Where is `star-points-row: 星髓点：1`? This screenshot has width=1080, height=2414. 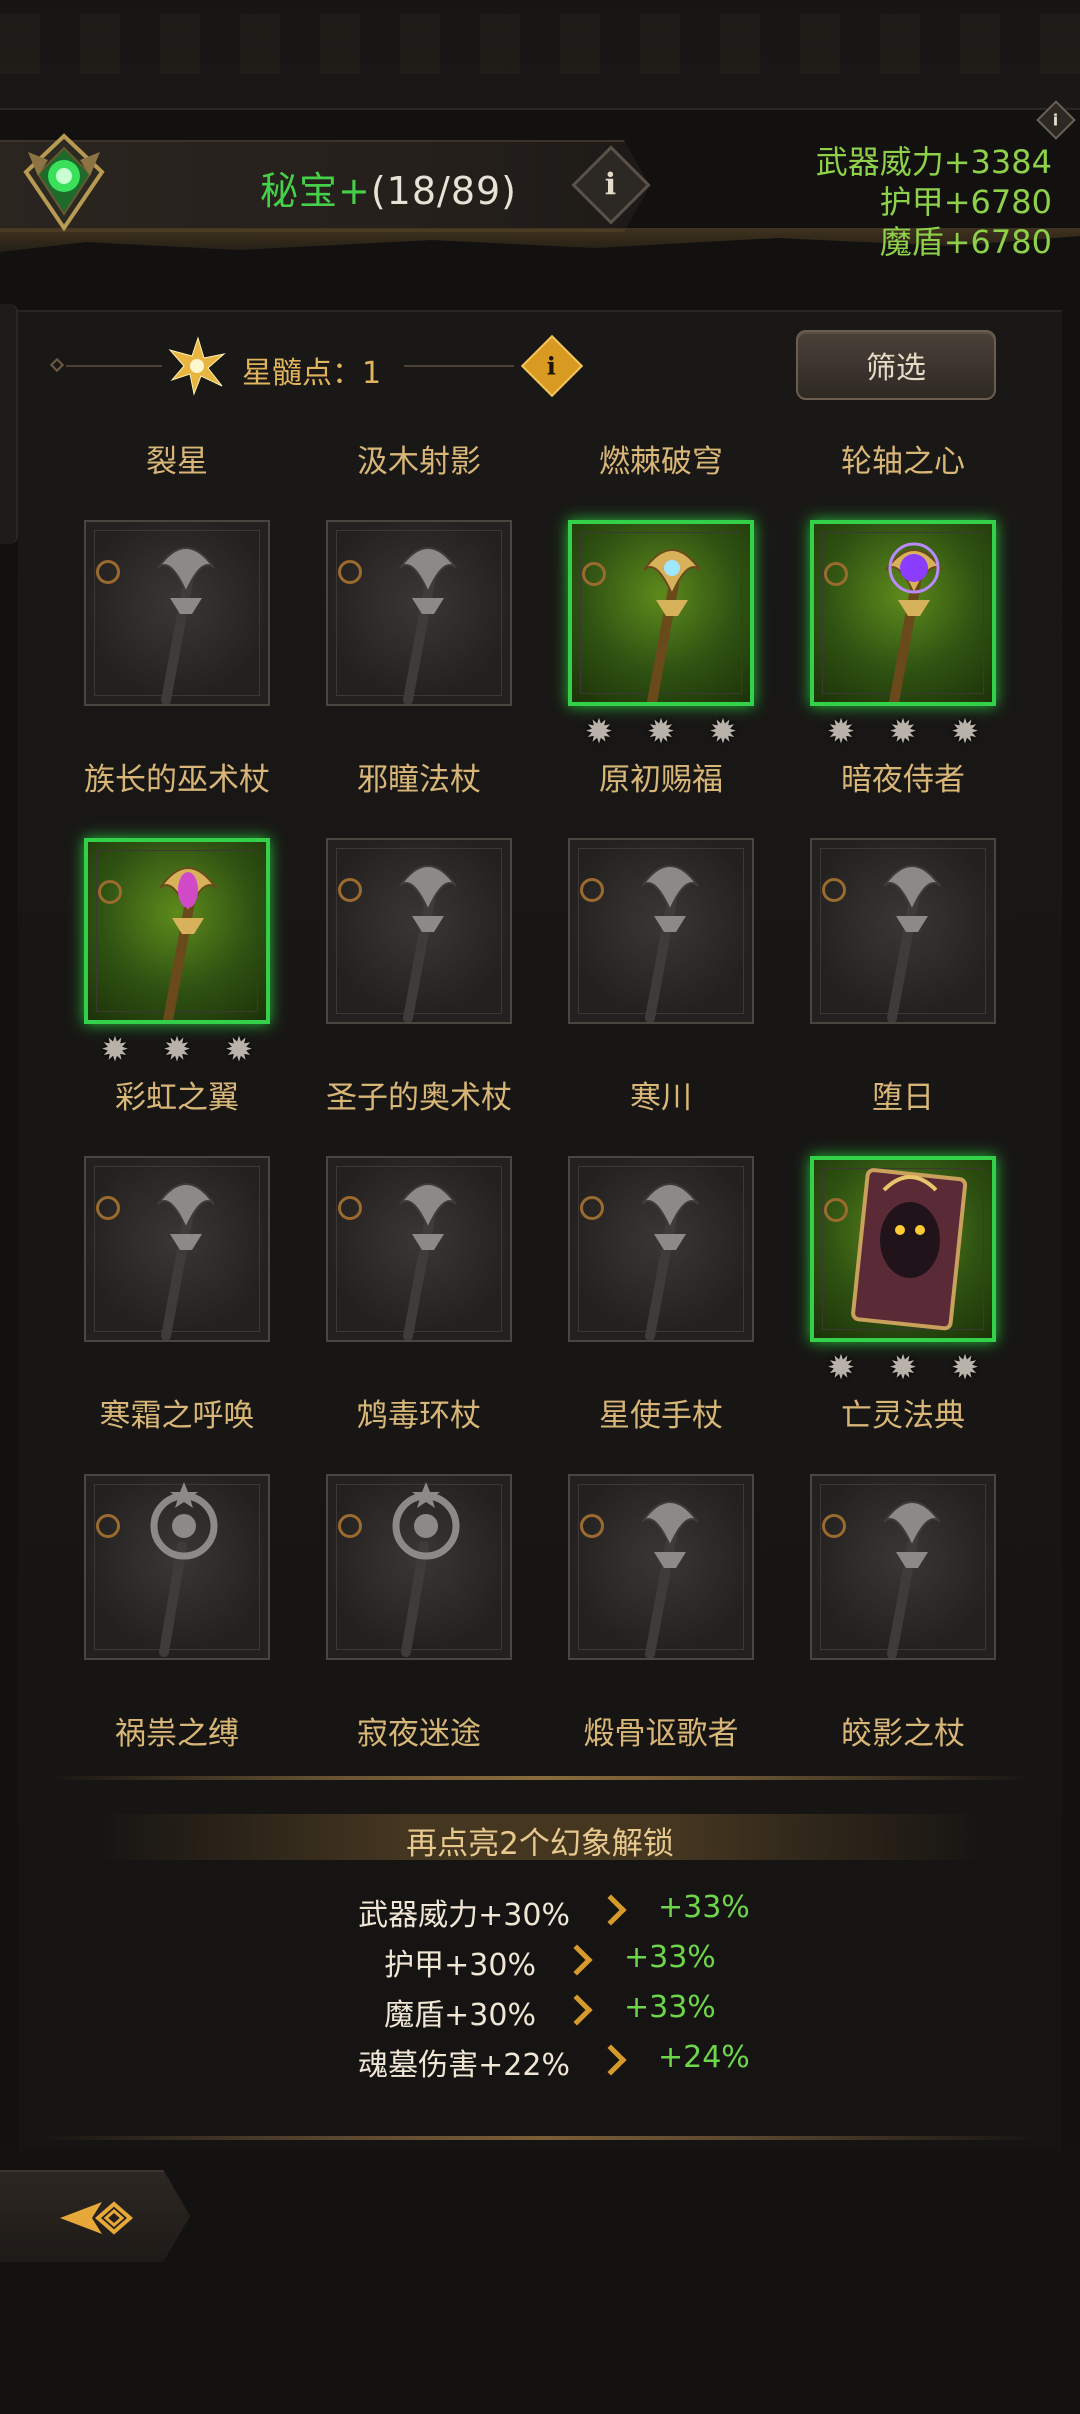
star-points-row: 星髓点：1 is located at coordinates (309, 366).